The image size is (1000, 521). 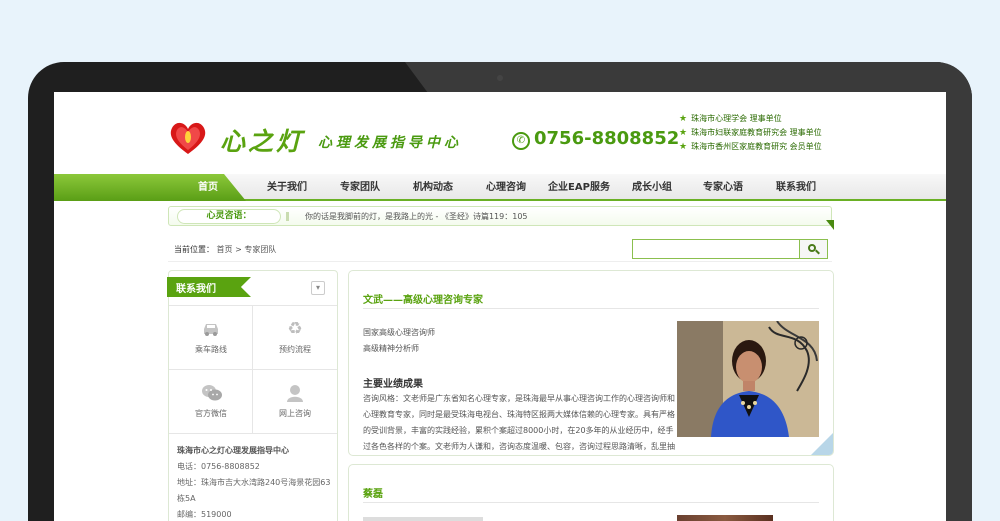 What do you see at coordinates (416, 216) in the screenshot?
I see `quote-text: 你的话是我脚前的灯，是我路上的光 - 《圣经》诗篇119：105` at bounding box center [416, 216].